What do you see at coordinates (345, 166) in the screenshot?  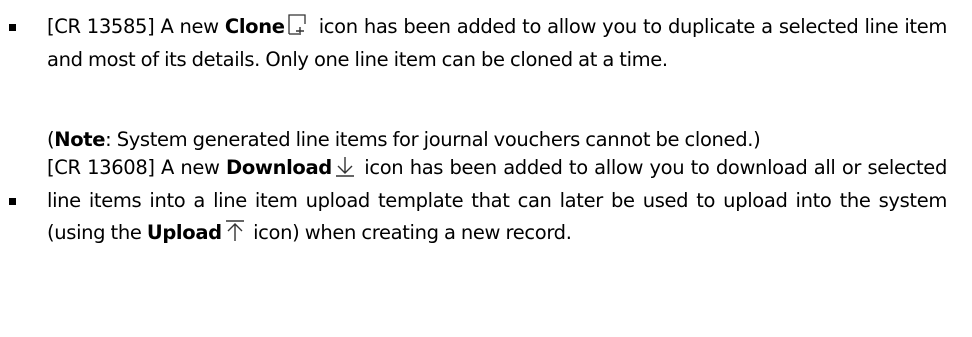 I see `download-icon` at bounding box center [345, 166].